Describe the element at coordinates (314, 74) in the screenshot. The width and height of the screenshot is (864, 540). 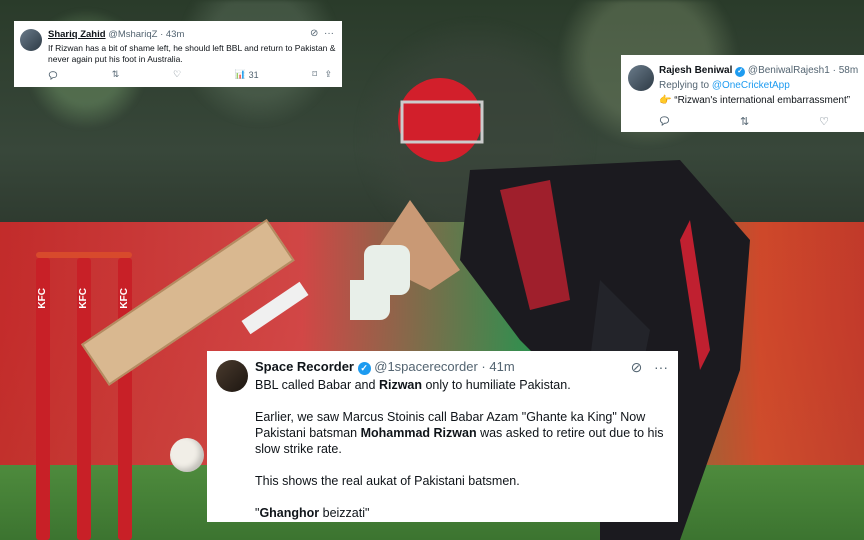
I see `bookmark-icon: ⌑` at that location.